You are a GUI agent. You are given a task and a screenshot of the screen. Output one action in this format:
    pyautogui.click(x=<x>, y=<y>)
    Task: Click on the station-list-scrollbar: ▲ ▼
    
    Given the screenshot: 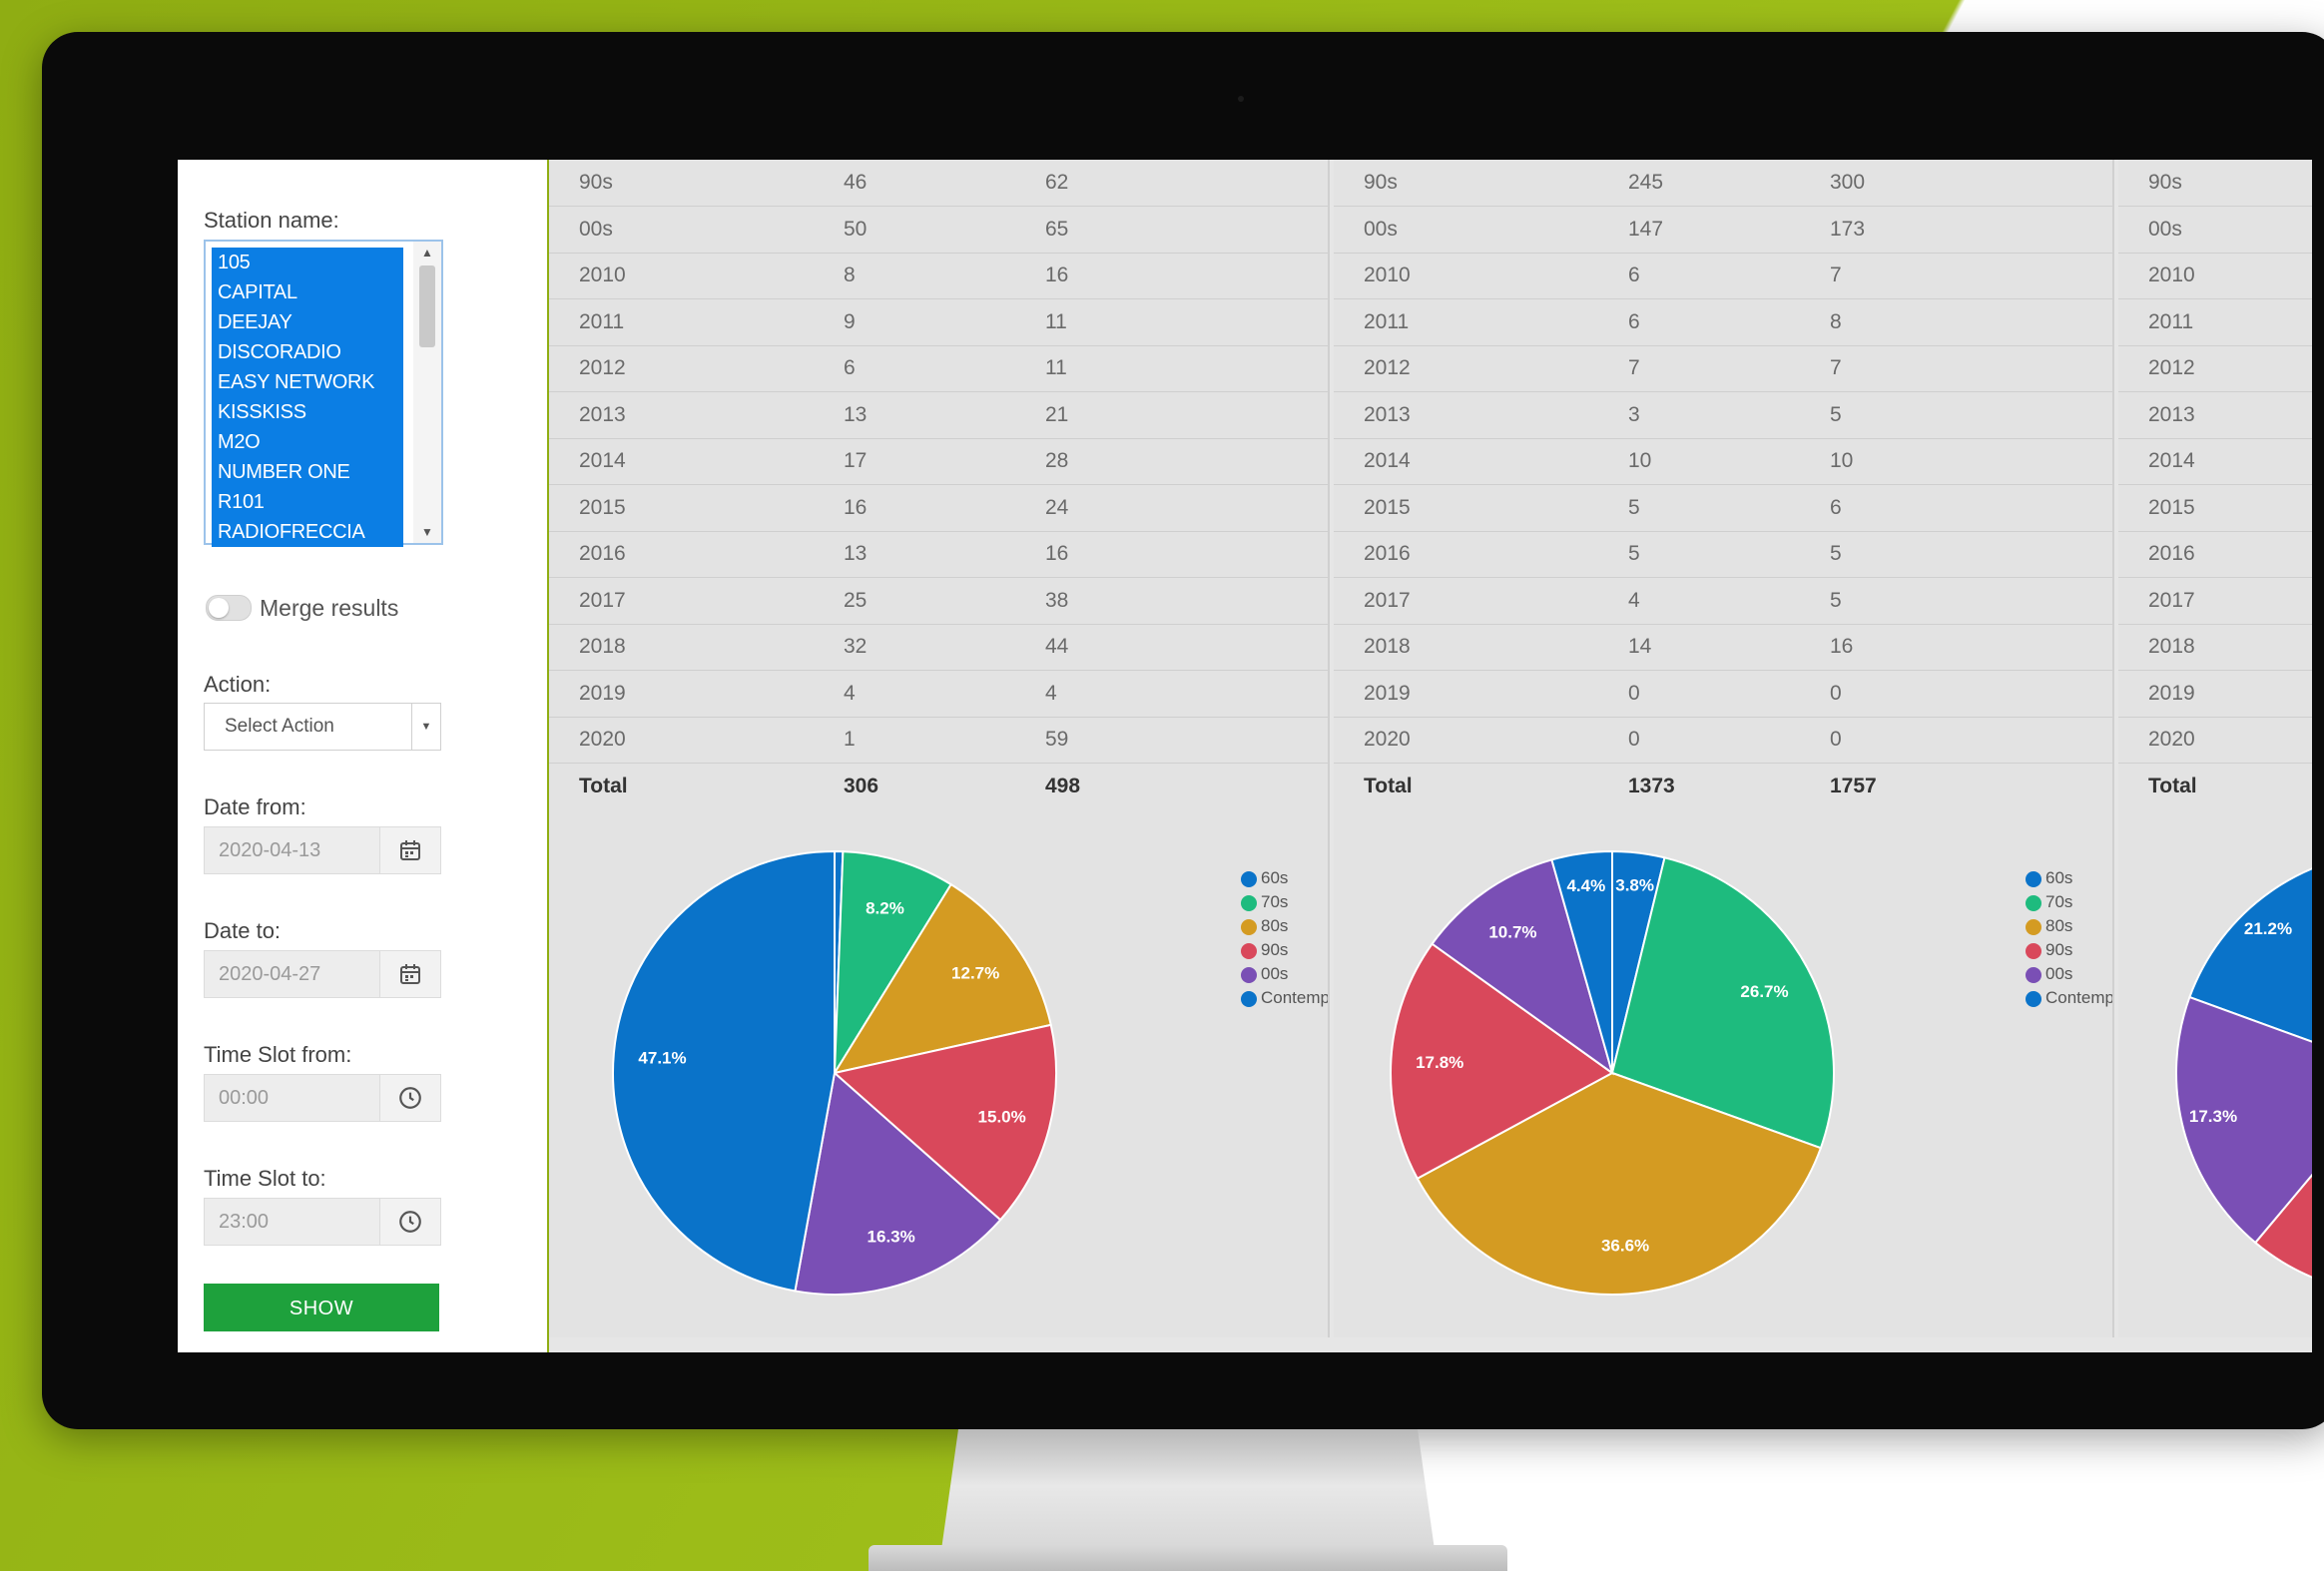 What is the action you would take?
    pyautogui.click(x=427, y=392)
    